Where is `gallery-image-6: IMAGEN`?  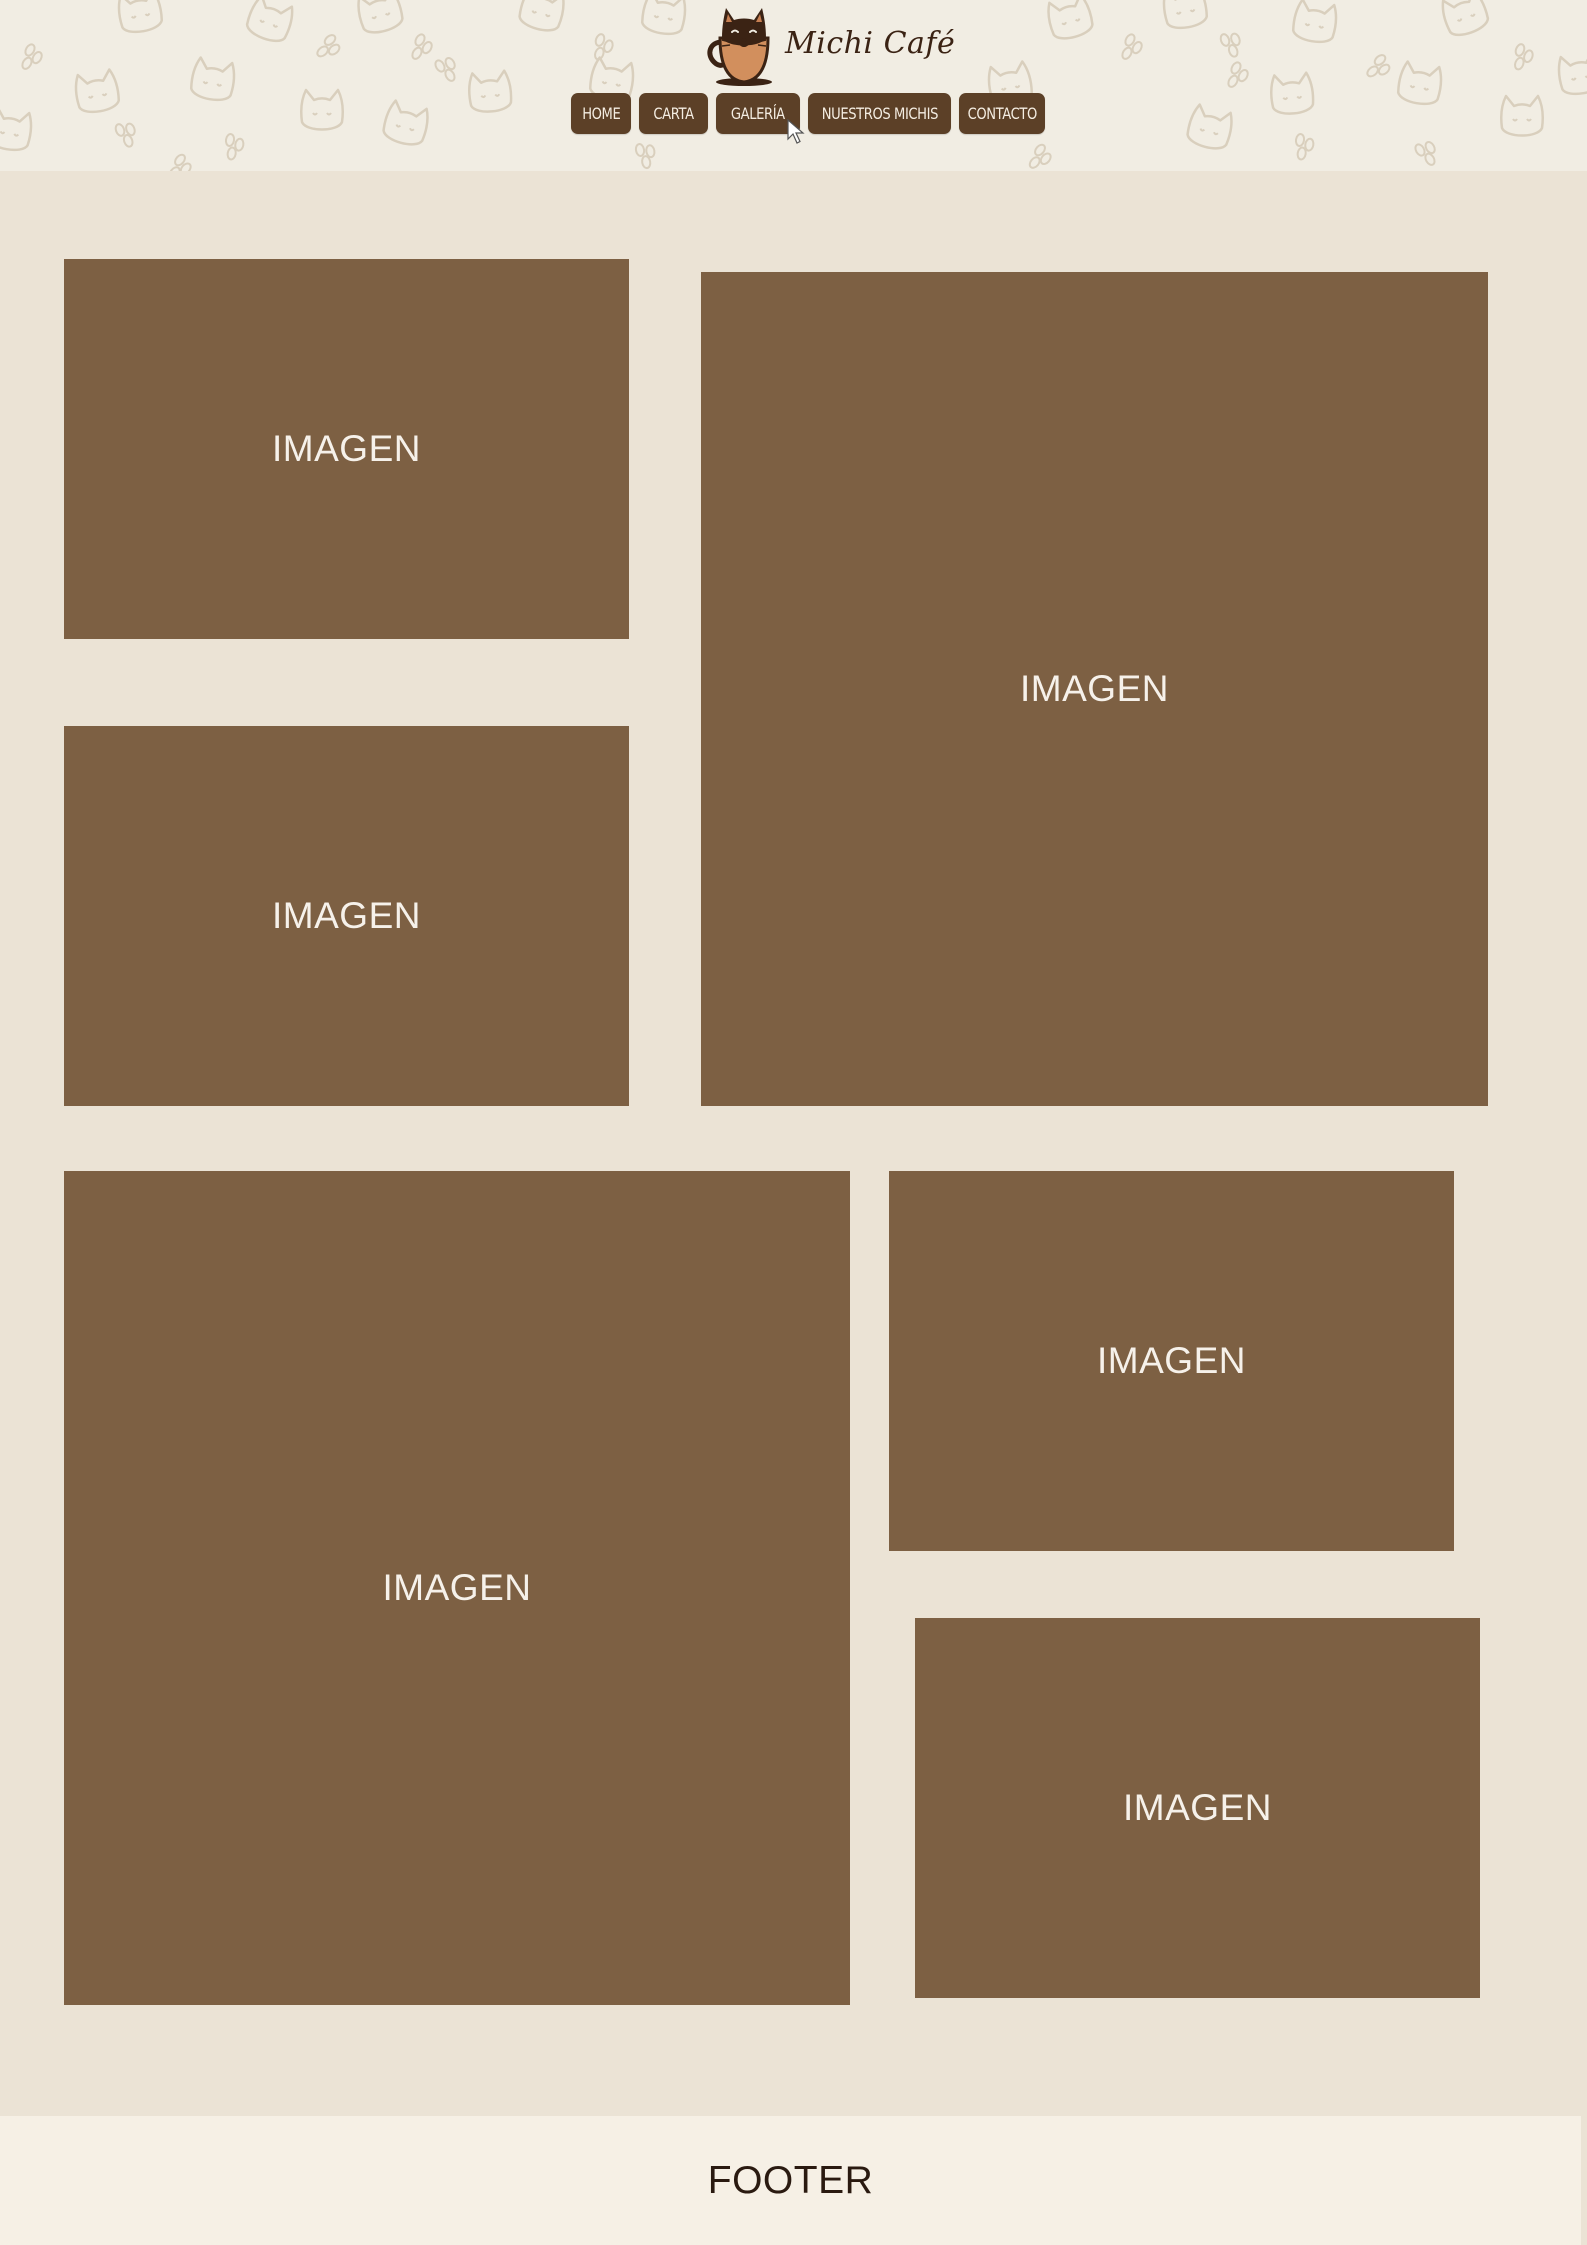 gallery-image-6: IMAGEN is located at coordinates (1197, 1808).